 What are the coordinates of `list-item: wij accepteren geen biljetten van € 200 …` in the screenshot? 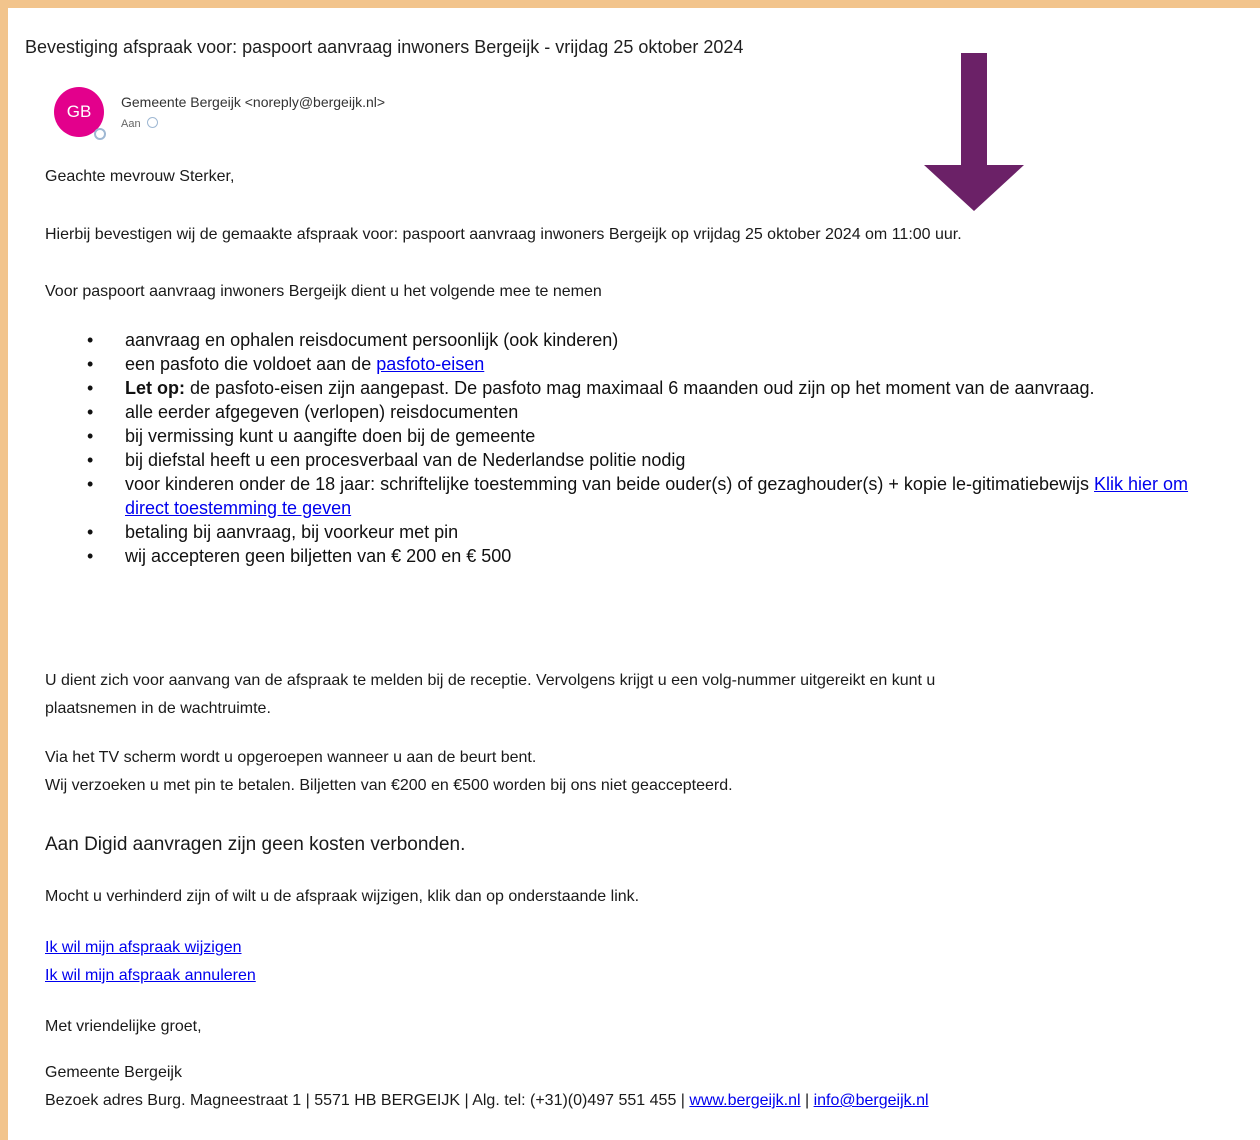 It's located at (632, 556).